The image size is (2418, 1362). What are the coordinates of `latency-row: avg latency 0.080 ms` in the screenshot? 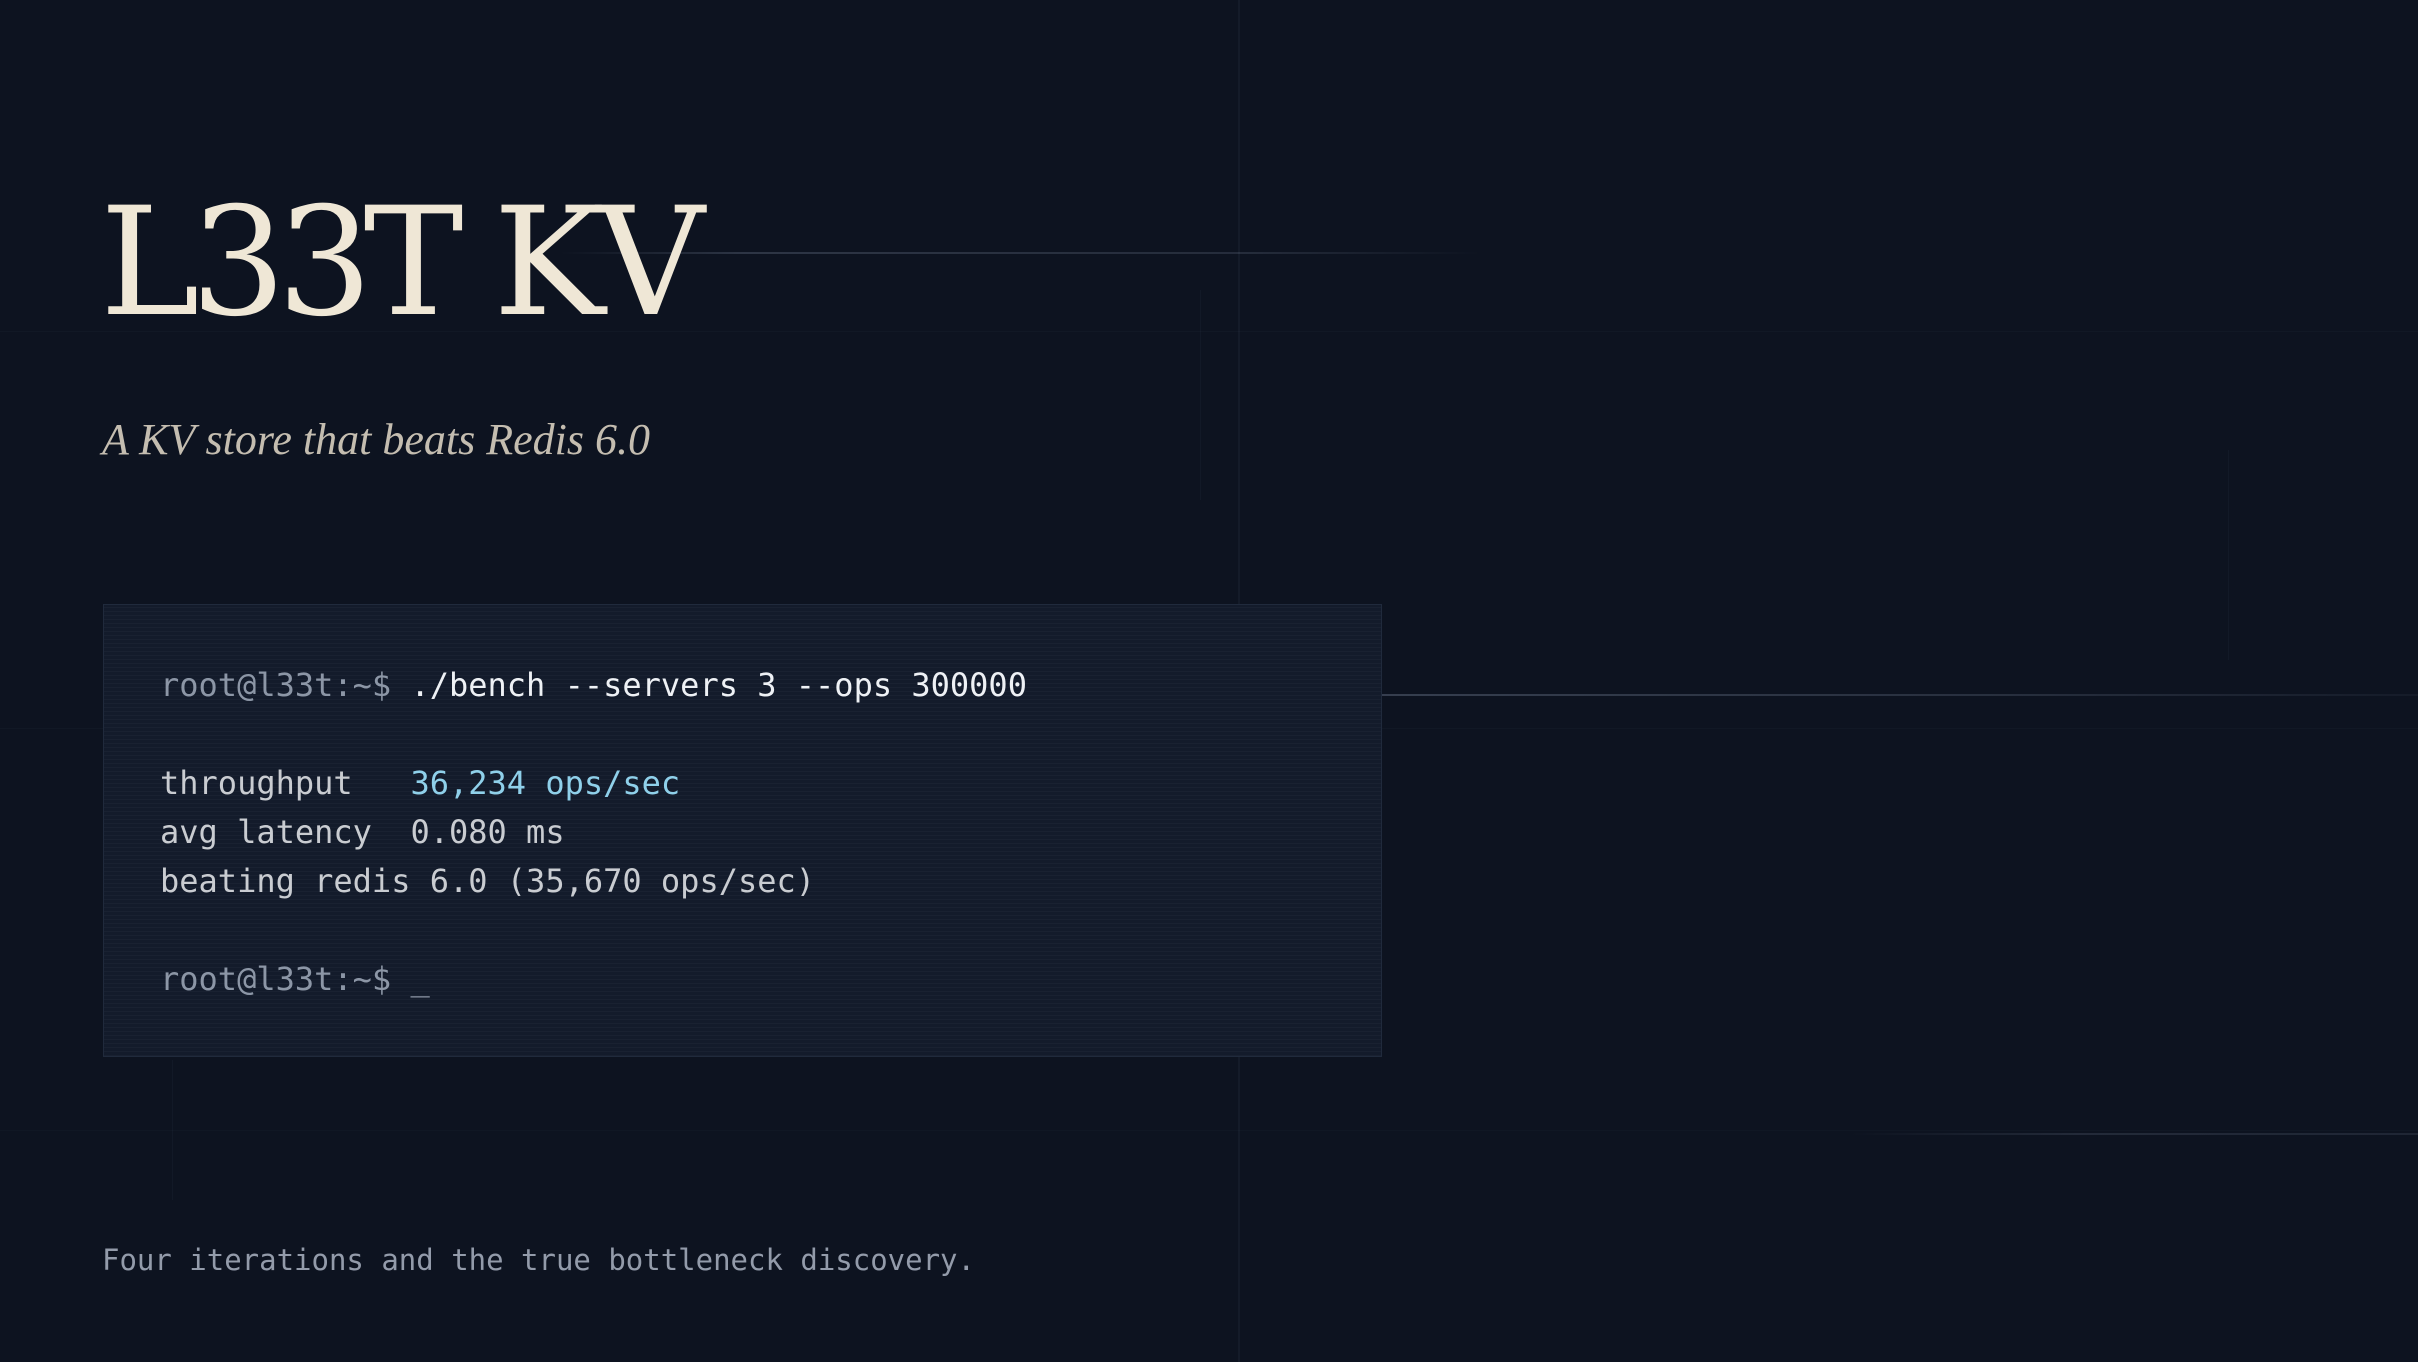 It's located at (362, 832).